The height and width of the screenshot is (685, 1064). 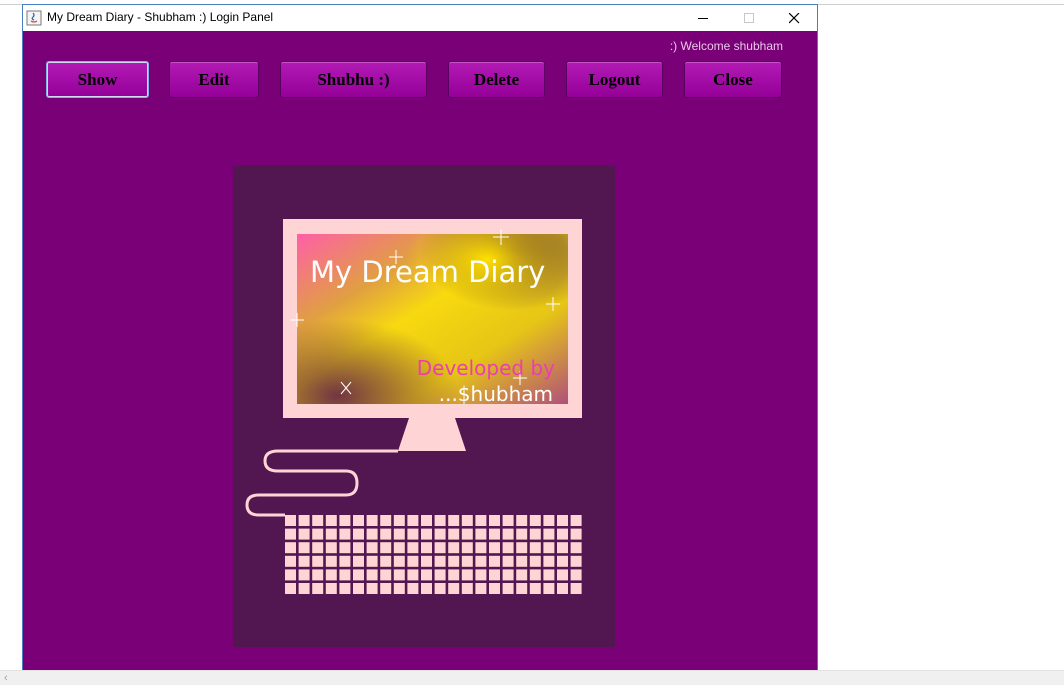 What do you see at coordinates (353, 79) in the screenshot?
I see `shubhu-button: Shubhu :)` at bounding box center [353, 79].